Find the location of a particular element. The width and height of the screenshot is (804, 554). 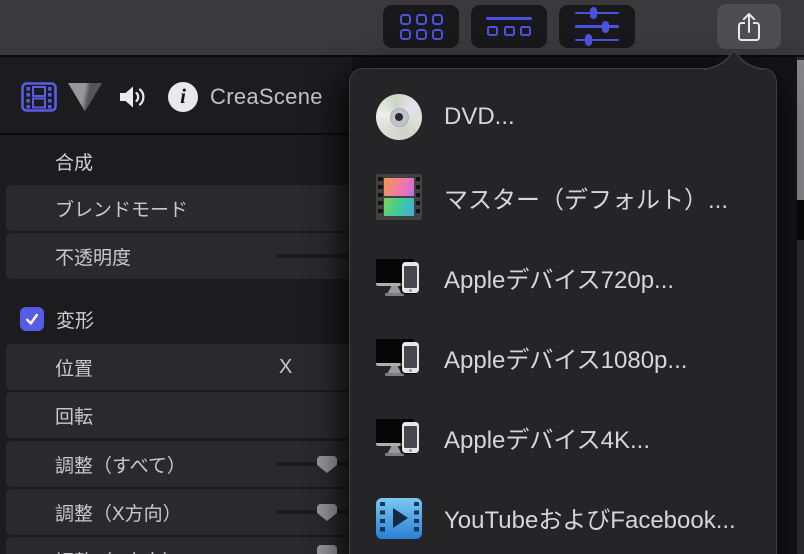

scale-x-slider-handle is located at coordinates (327, 512).